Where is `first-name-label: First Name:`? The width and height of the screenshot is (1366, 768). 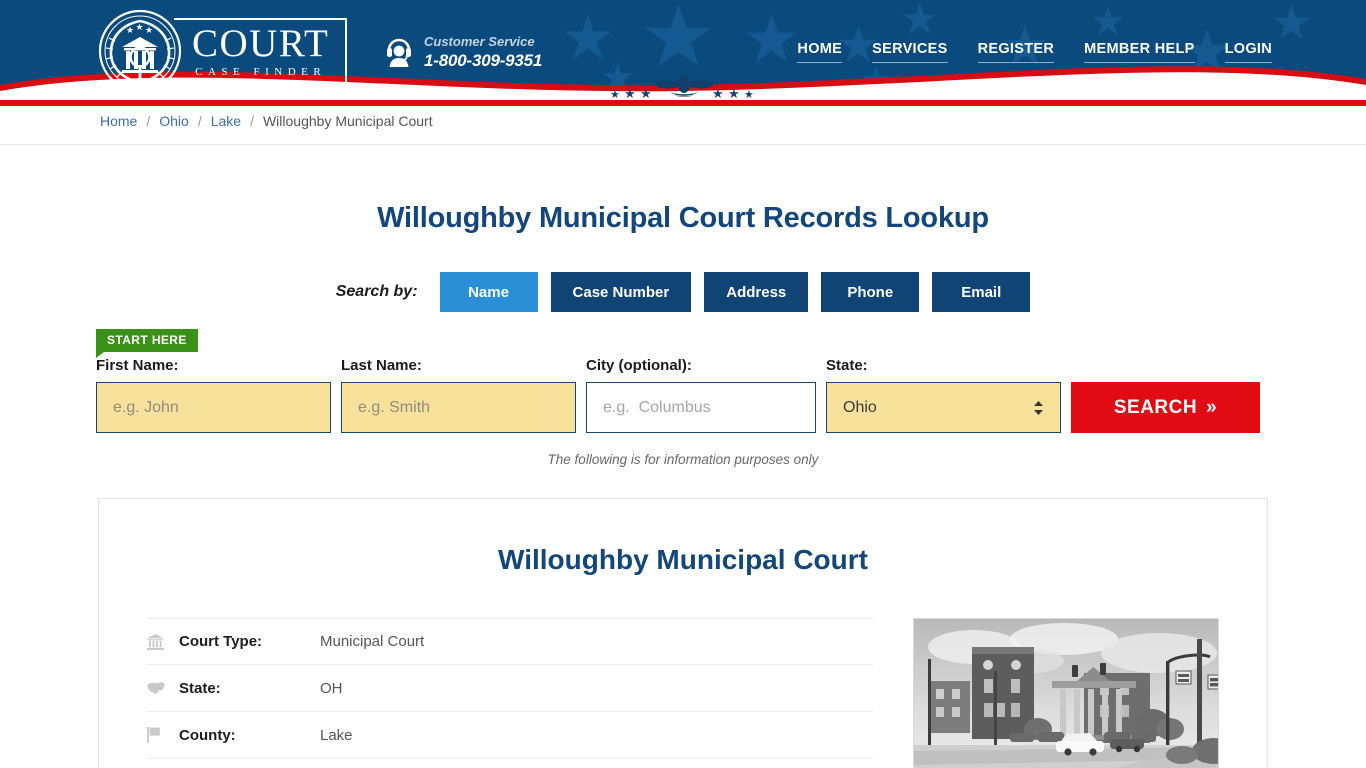 first-name-label: First Name: is located at coordinates (137, 365).